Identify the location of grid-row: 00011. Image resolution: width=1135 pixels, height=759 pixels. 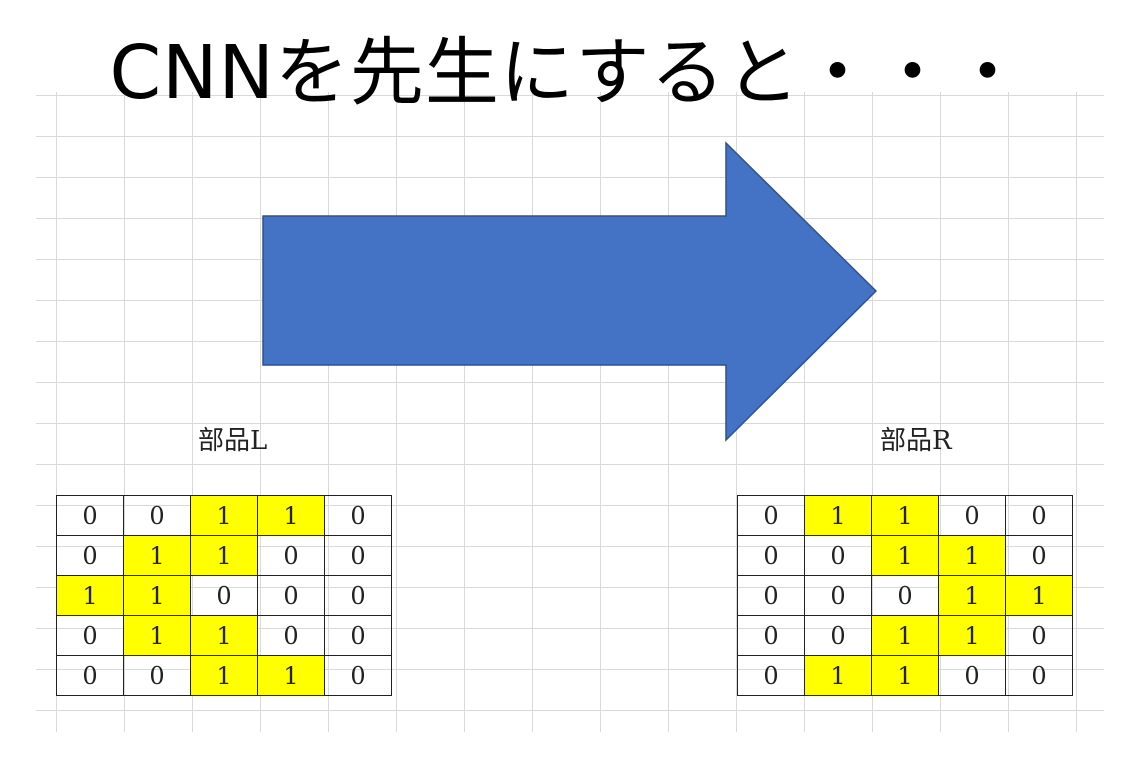
(905, 595).